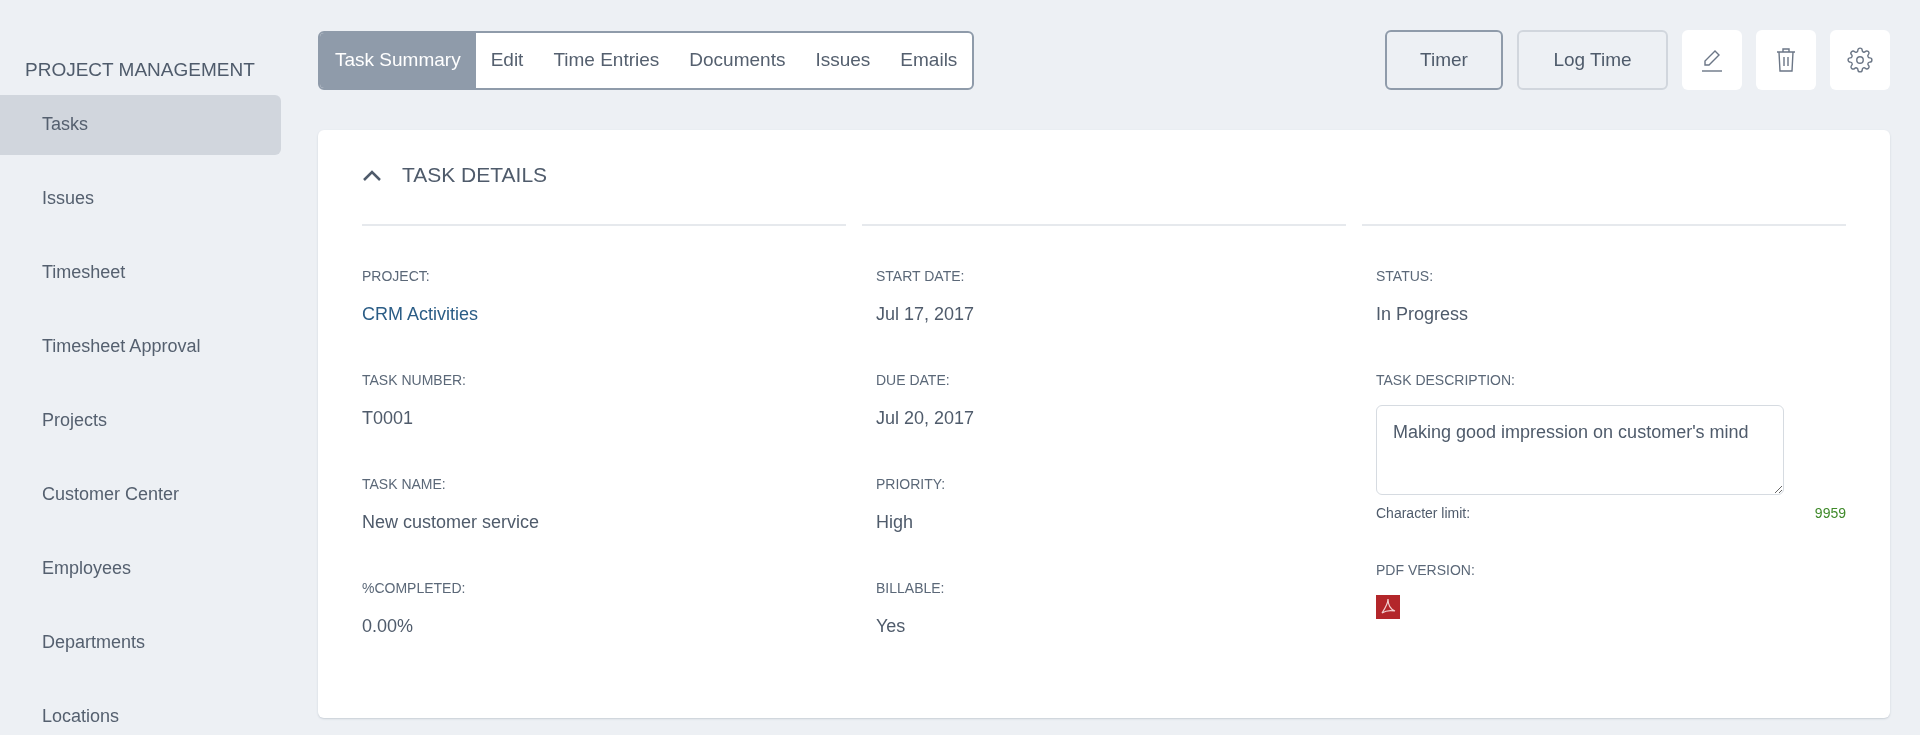 The height and width of the screenshot is (735, 1920). Describe the element at coordinates (140, 272) in the screenshot. I see `sidebar-item: Timesheet` at that location.